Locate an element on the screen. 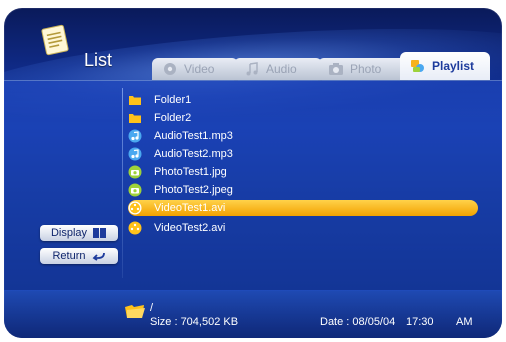 The height and width of the screenshot is (342, 506). camera-icon is located at coordinates (336, 69).